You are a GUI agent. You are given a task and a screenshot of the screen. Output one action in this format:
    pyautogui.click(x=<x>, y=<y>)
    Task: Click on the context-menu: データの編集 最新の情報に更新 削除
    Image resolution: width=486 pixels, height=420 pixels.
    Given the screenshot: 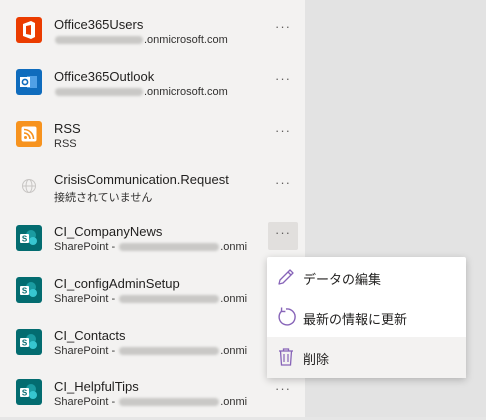 What is the action you would take?
    pyautogui.click(x=366, y=317)
    